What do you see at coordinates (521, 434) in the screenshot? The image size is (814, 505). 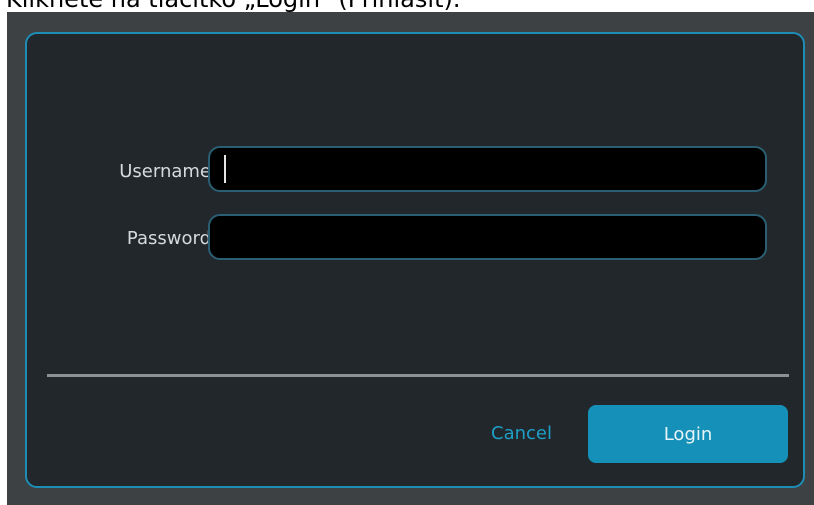 I see `cancel-button: Cancel` at bounding box center [521, 434].